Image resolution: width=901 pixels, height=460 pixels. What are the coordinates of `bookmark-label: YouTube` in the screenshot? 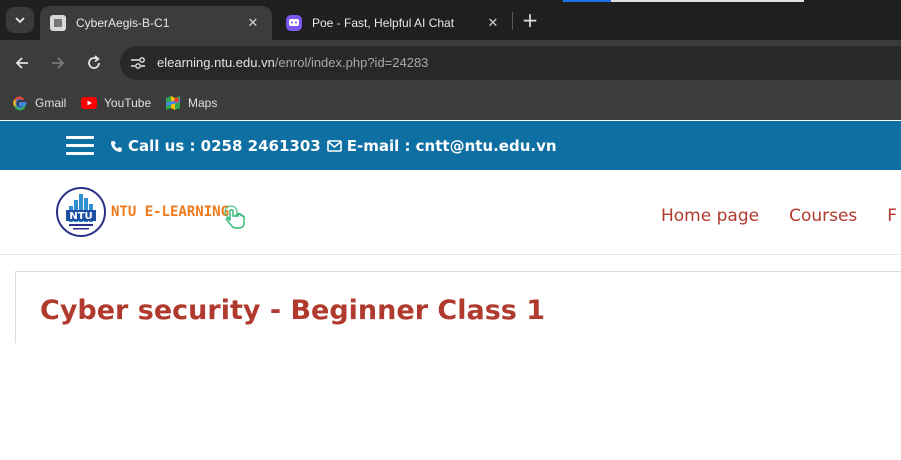 It's located at (128, 103).